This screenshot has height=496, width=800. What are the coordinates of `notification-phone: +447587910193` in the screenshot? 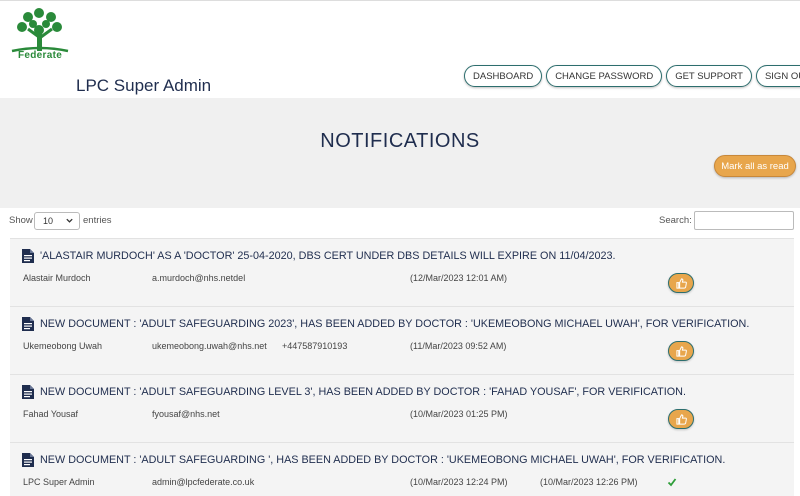 It's located at (315, 346).